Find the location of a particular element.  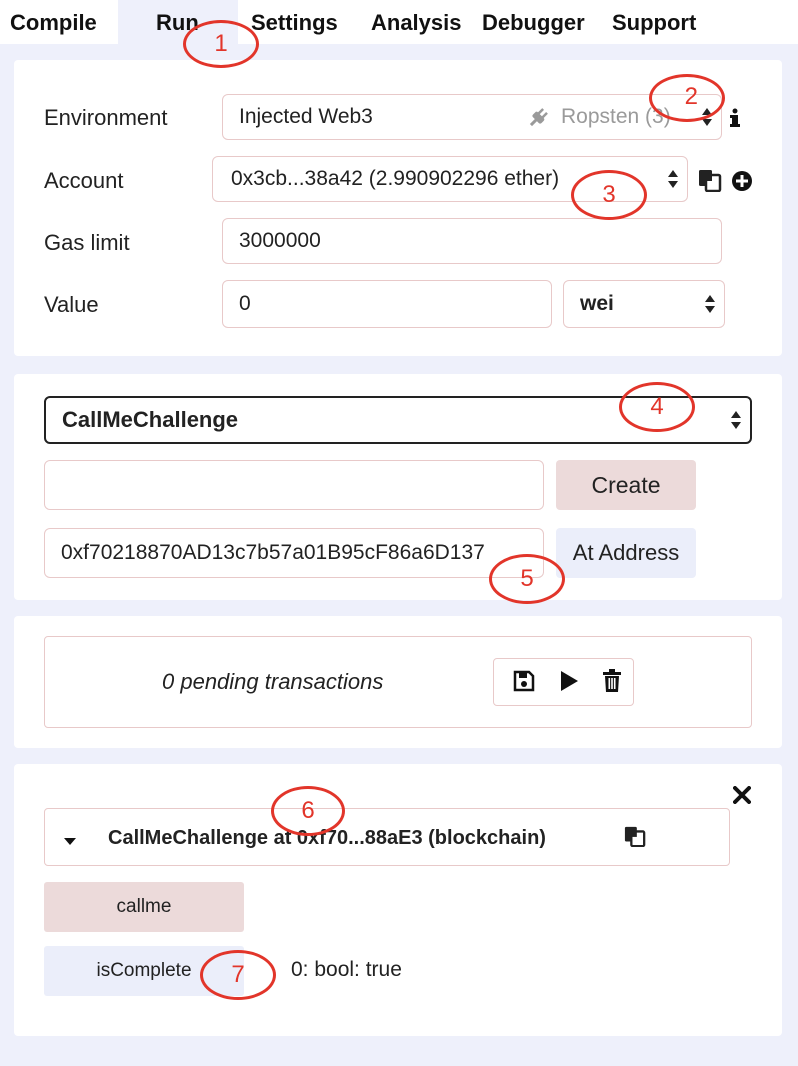

tab-support: Support is located at coordinates (654, 23).